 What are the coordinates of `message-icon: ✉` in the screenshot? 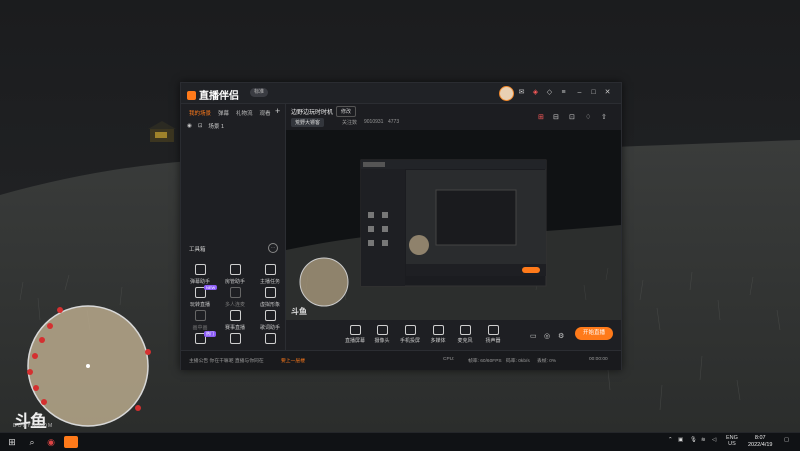 It's located at (521, 92).